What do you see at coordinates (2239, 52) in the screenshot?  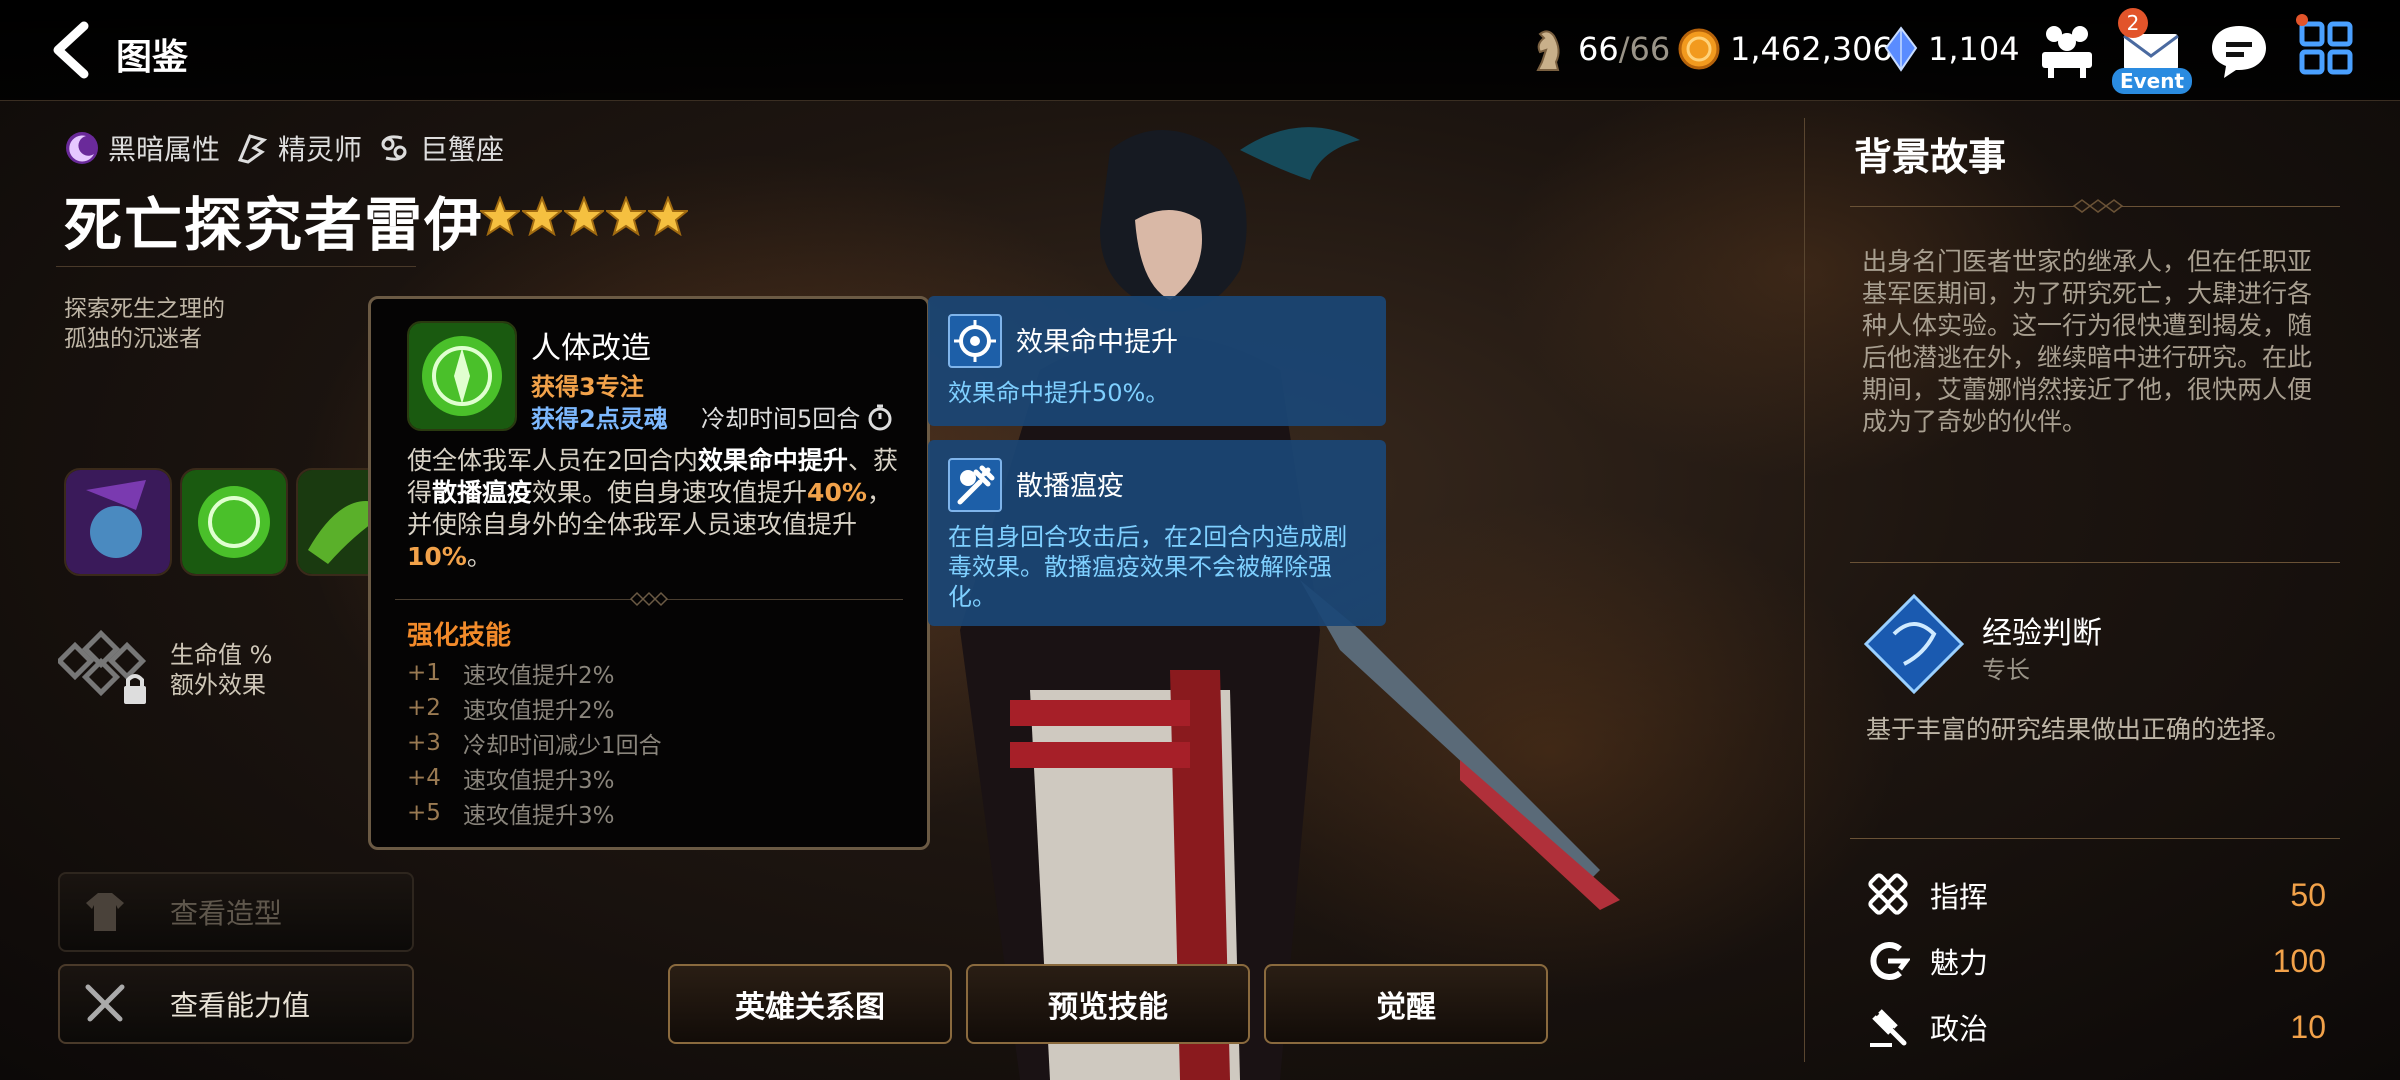 I see `chat-icon` at bounding box center [2239, 52].